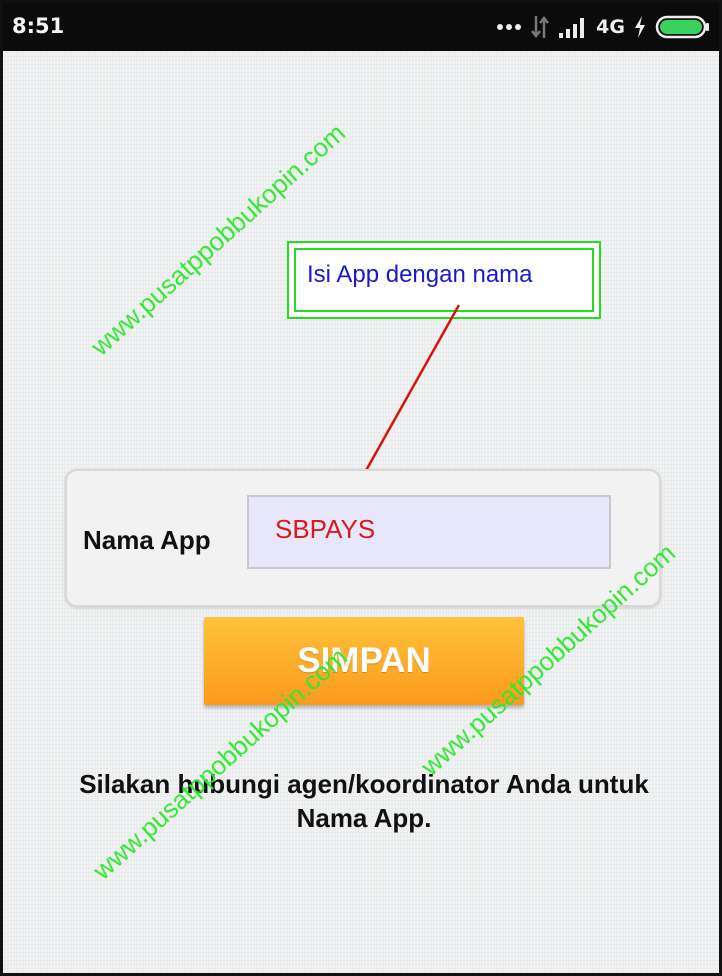 This screenshot has height=976, width=722. Describe the element at coordinates (38, 26) in the screenshot. I see `status-time: 8:51` at that location.